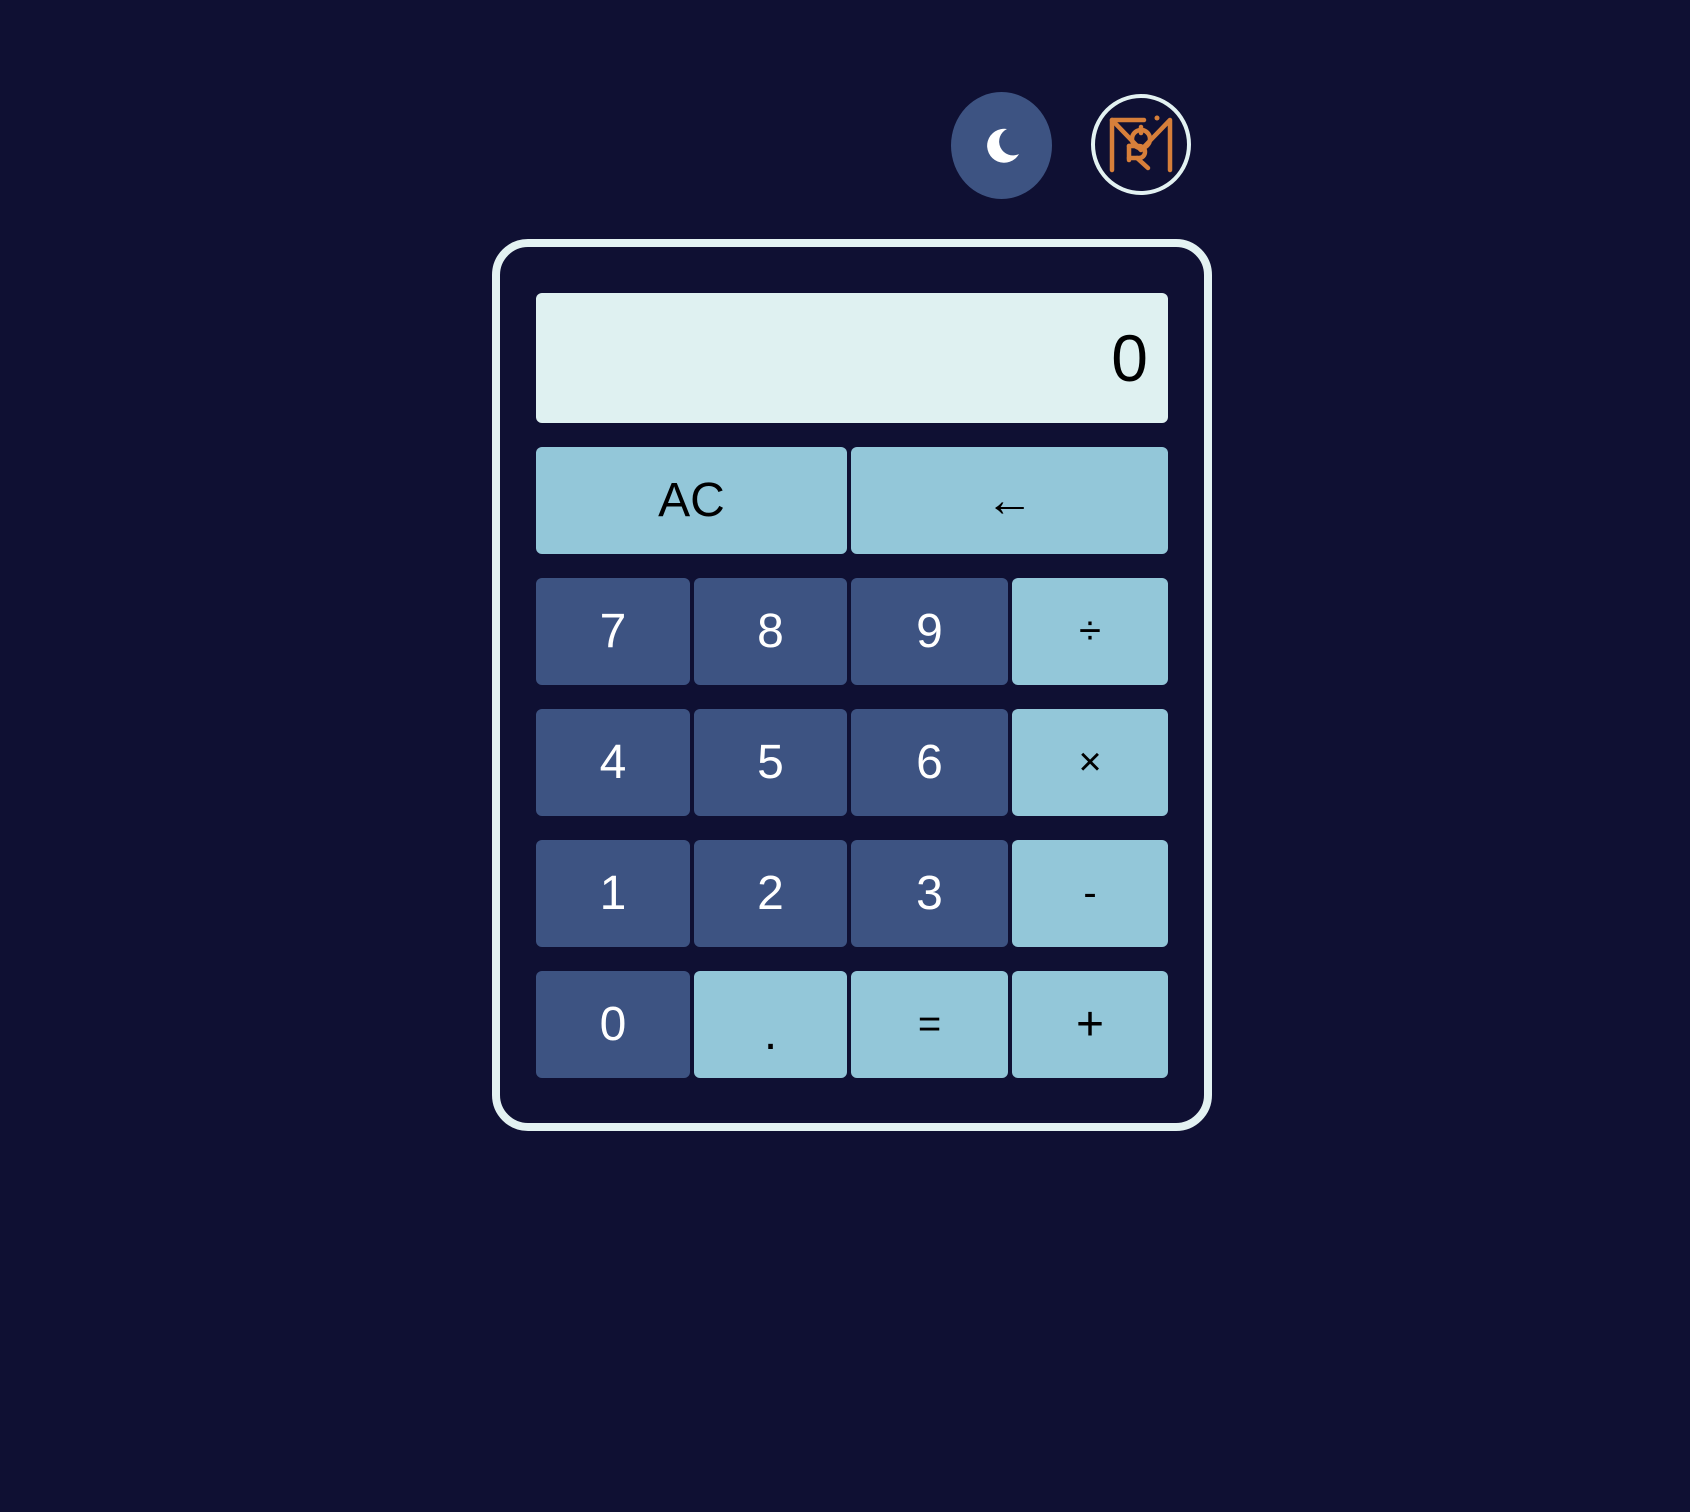 Image resolution: width=1690 pixels, height=1512 pixels. I want to click on decimal-label: ., so click(770, 1033).